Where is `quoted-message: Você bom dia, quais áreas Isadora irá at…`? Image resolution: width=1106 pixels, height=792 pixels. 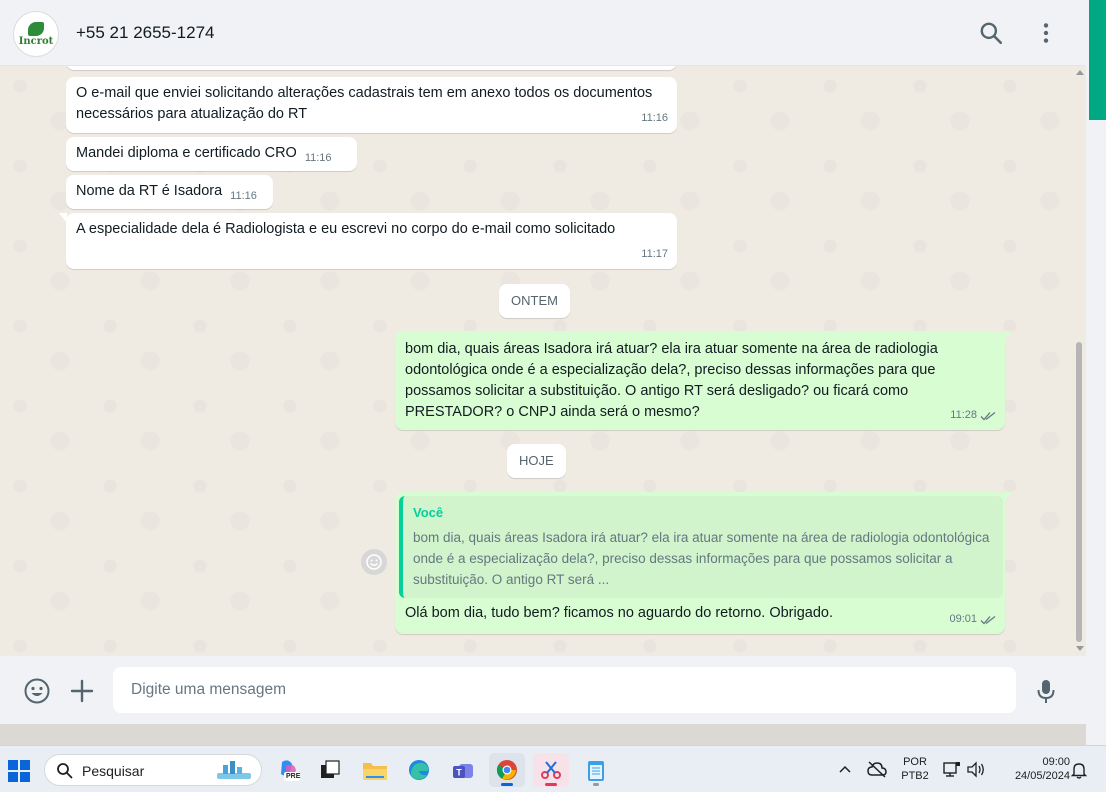
quoted-message: Você bom dia, quais áreas Isadora irá at… is located at coordinates (701, 547).